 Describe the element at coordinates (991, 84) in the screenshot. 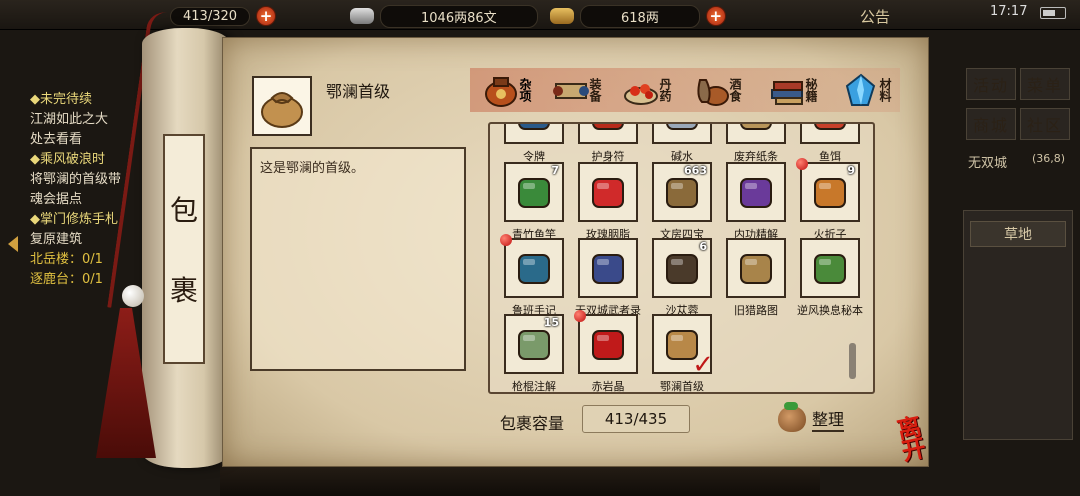

I see `activity-button: 活动` at that location.